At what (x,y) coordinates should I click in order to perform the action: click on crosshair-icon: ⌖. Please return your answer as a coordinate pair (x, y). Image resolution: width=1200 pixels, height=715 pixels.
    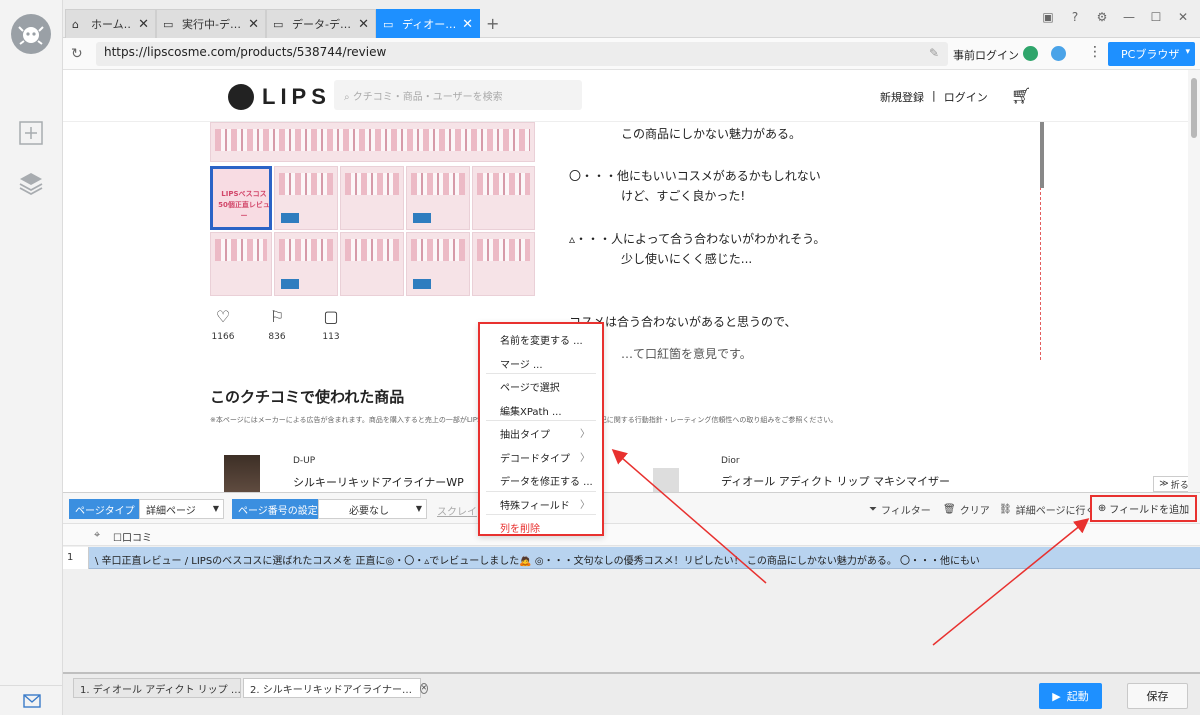
    Looking at the image, I should click on (97, 535).